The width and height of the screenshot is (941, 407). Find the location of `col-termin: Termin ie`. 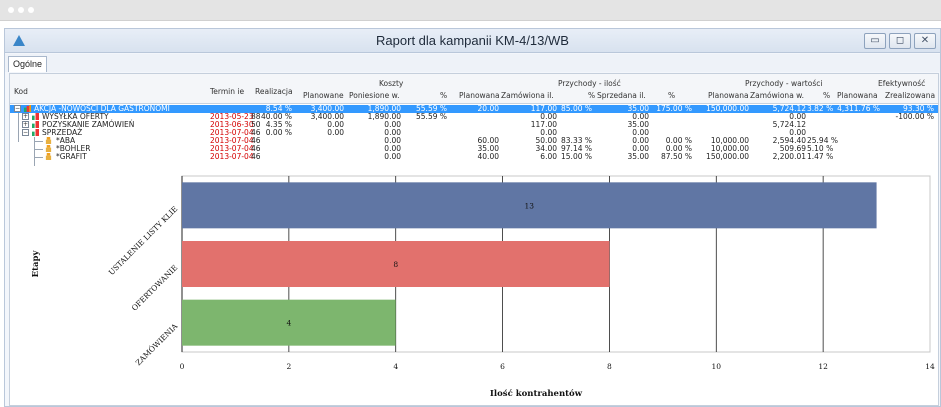

col-termin: Termin ie is located at coordinates (227, 91).